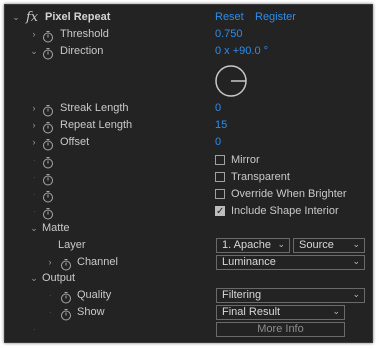  Describe the element at coordinates (188, 245) in the screenshot. I see `param-layer: Layer 1. Apache ⌄ Source ⌄` at that location.